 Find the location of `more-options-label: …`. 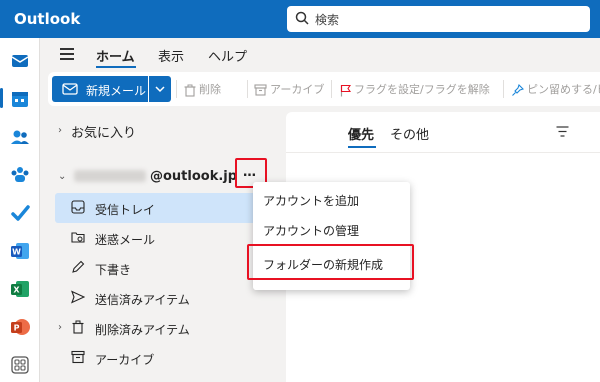

more-options-label: … is located at coordinates (250, 172).